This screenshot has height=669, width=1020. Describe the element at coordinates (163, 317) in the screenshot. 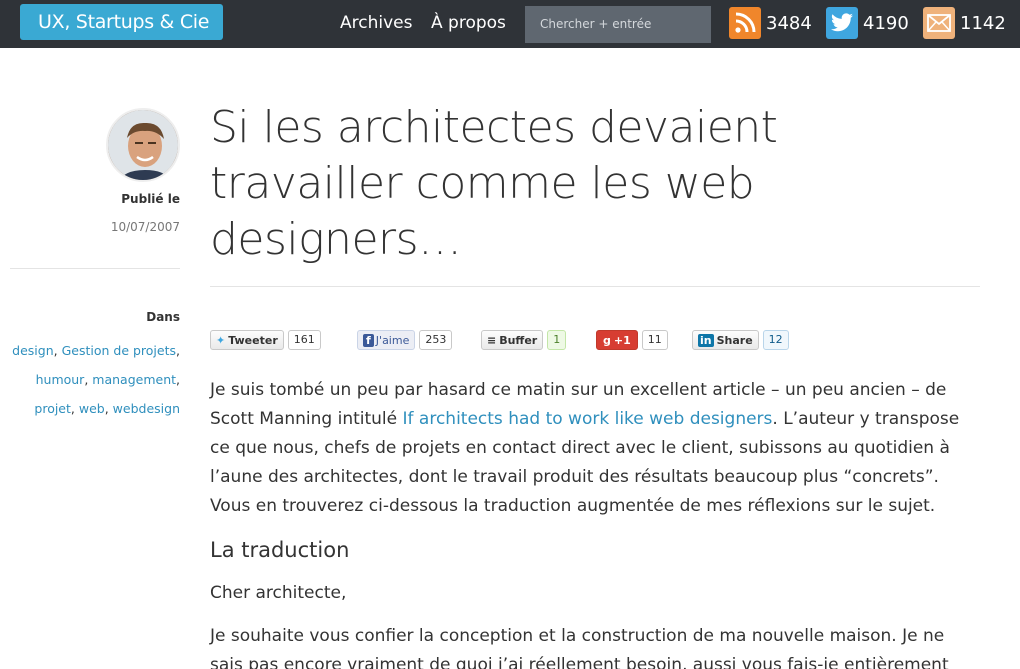

I see `categories-label: Dans` at that location.